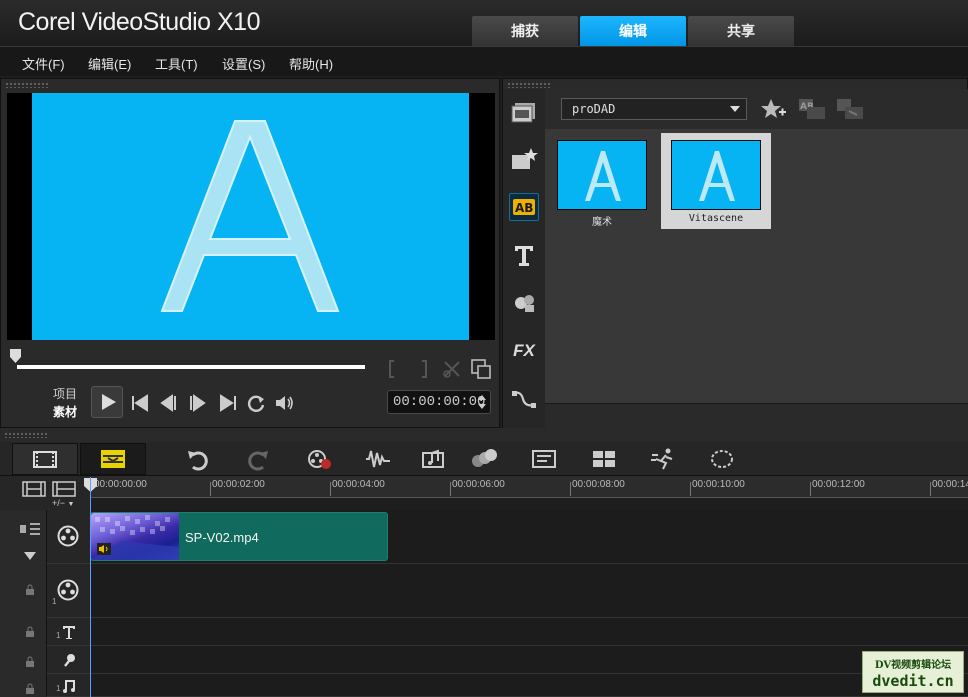 Image resolution: width=968 pixels, height=697 pixels. I want to click on timeline-view-icon, so click(113, 459).